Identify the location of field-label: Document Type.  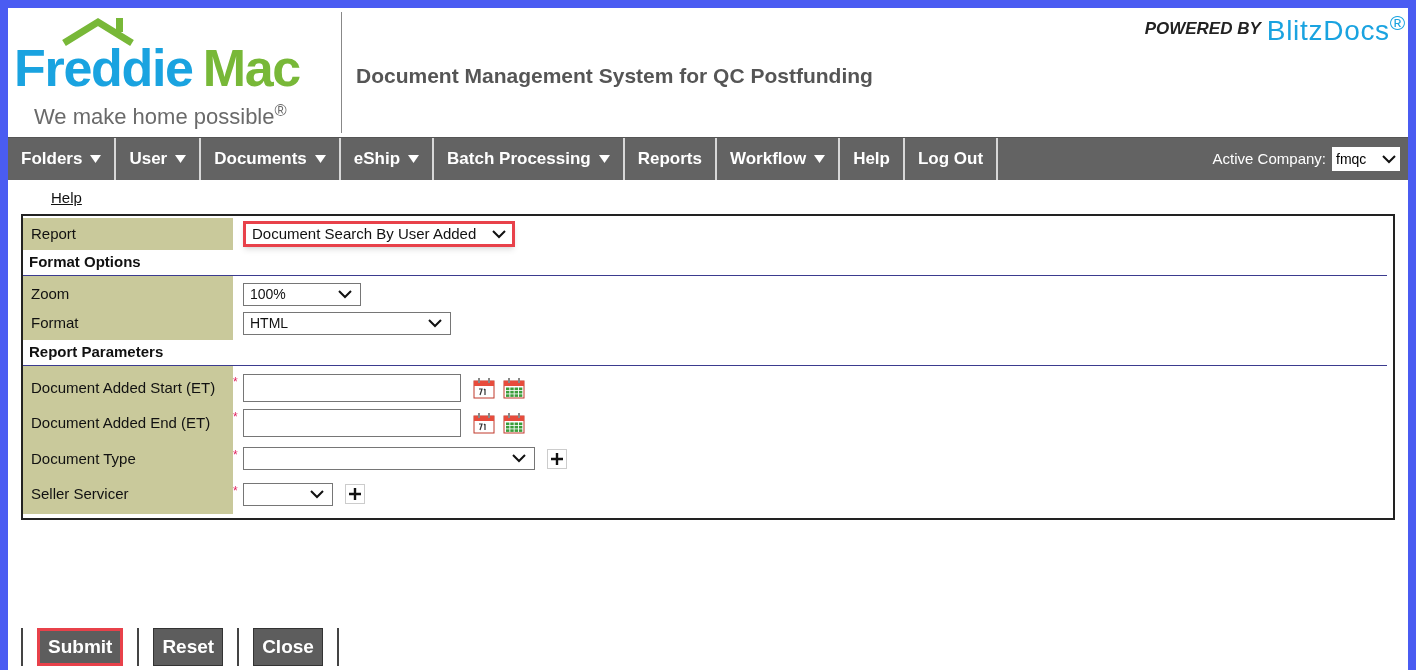
(83, 458).